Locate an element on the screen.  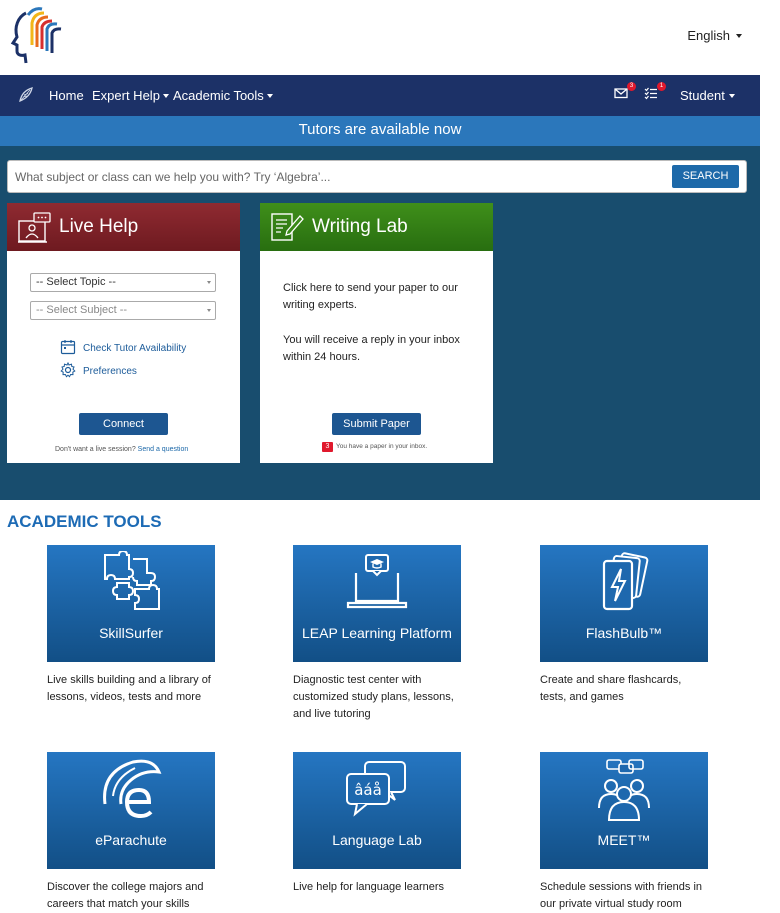
live-help-title: Live Help is located at coordinates (99, 226).